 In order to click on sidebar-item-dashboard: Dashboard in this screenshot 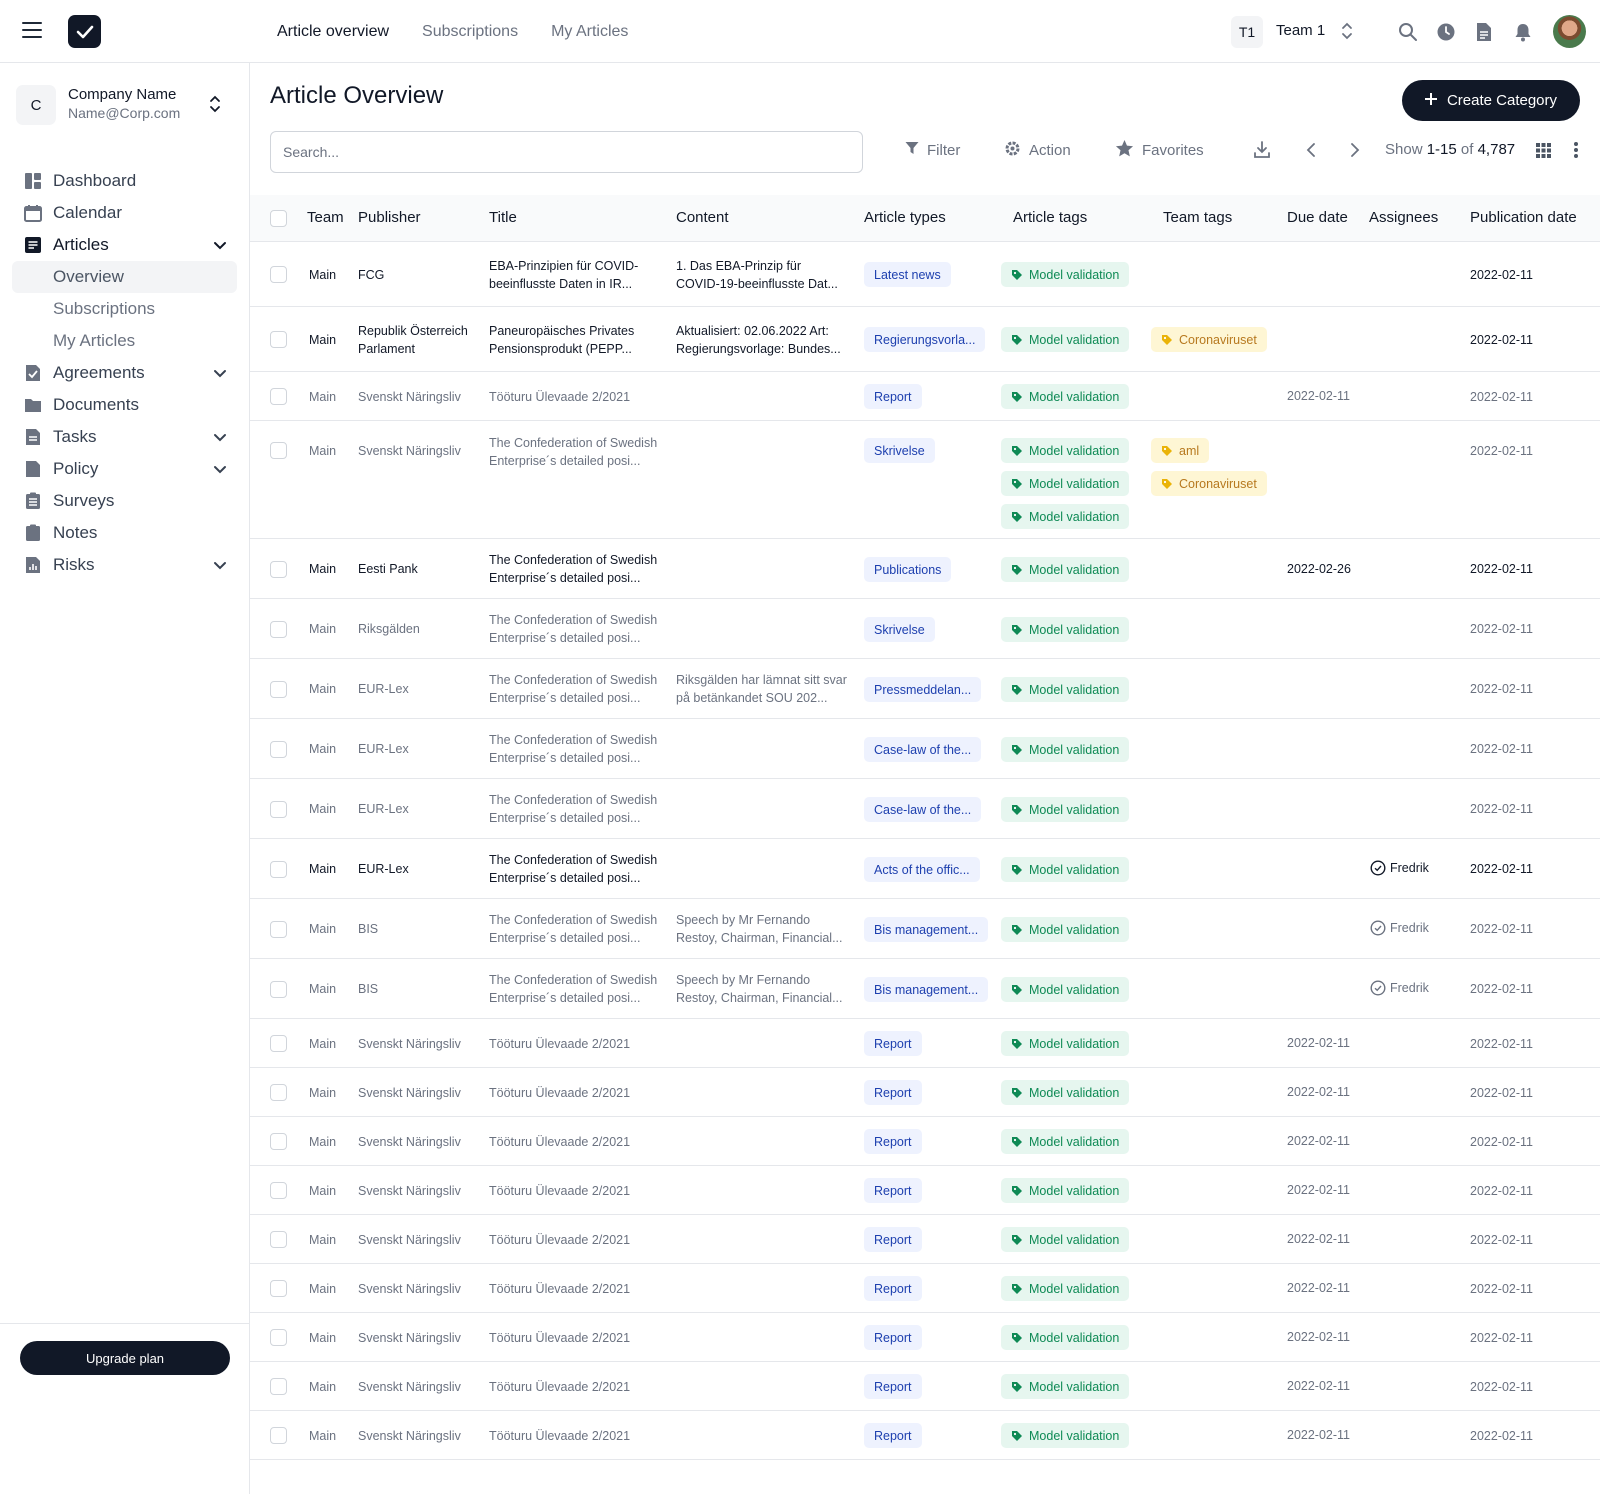, I will do `click(124, 181)`.